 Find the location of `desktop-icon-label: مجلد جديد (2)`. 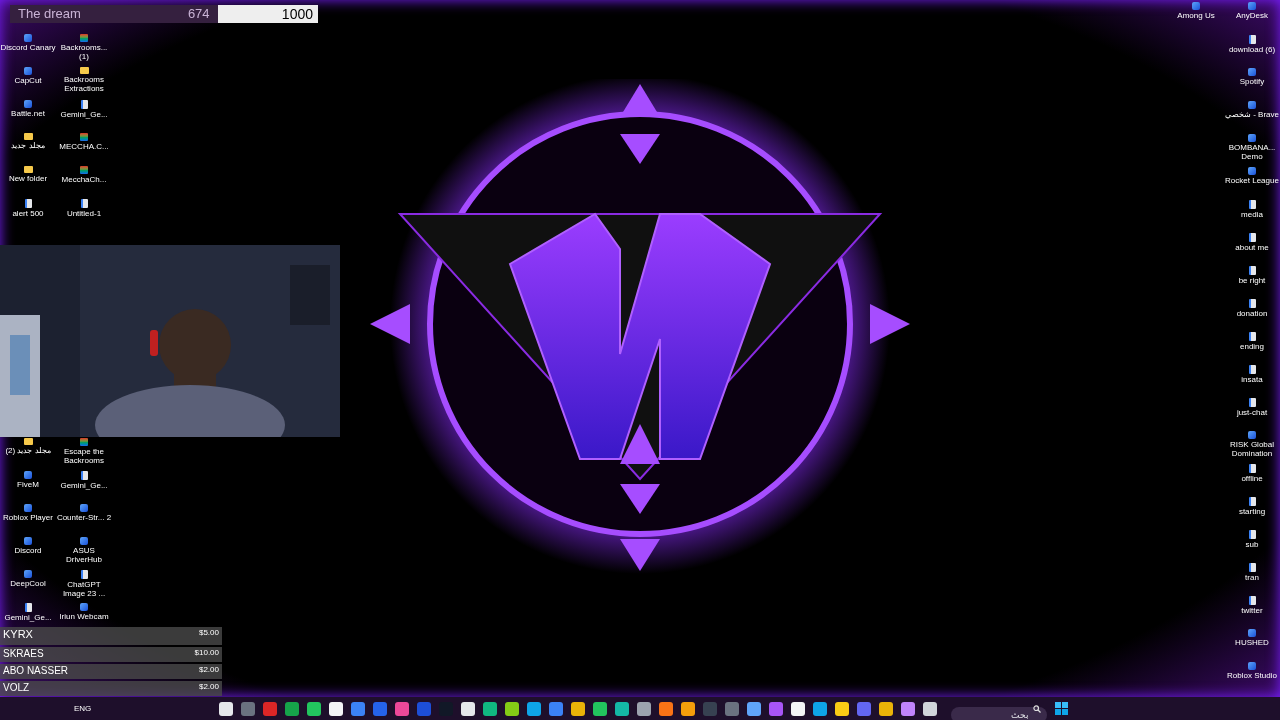

desktop-icon-label: مجلد جديد (2) is located at coordinates (28, 450).